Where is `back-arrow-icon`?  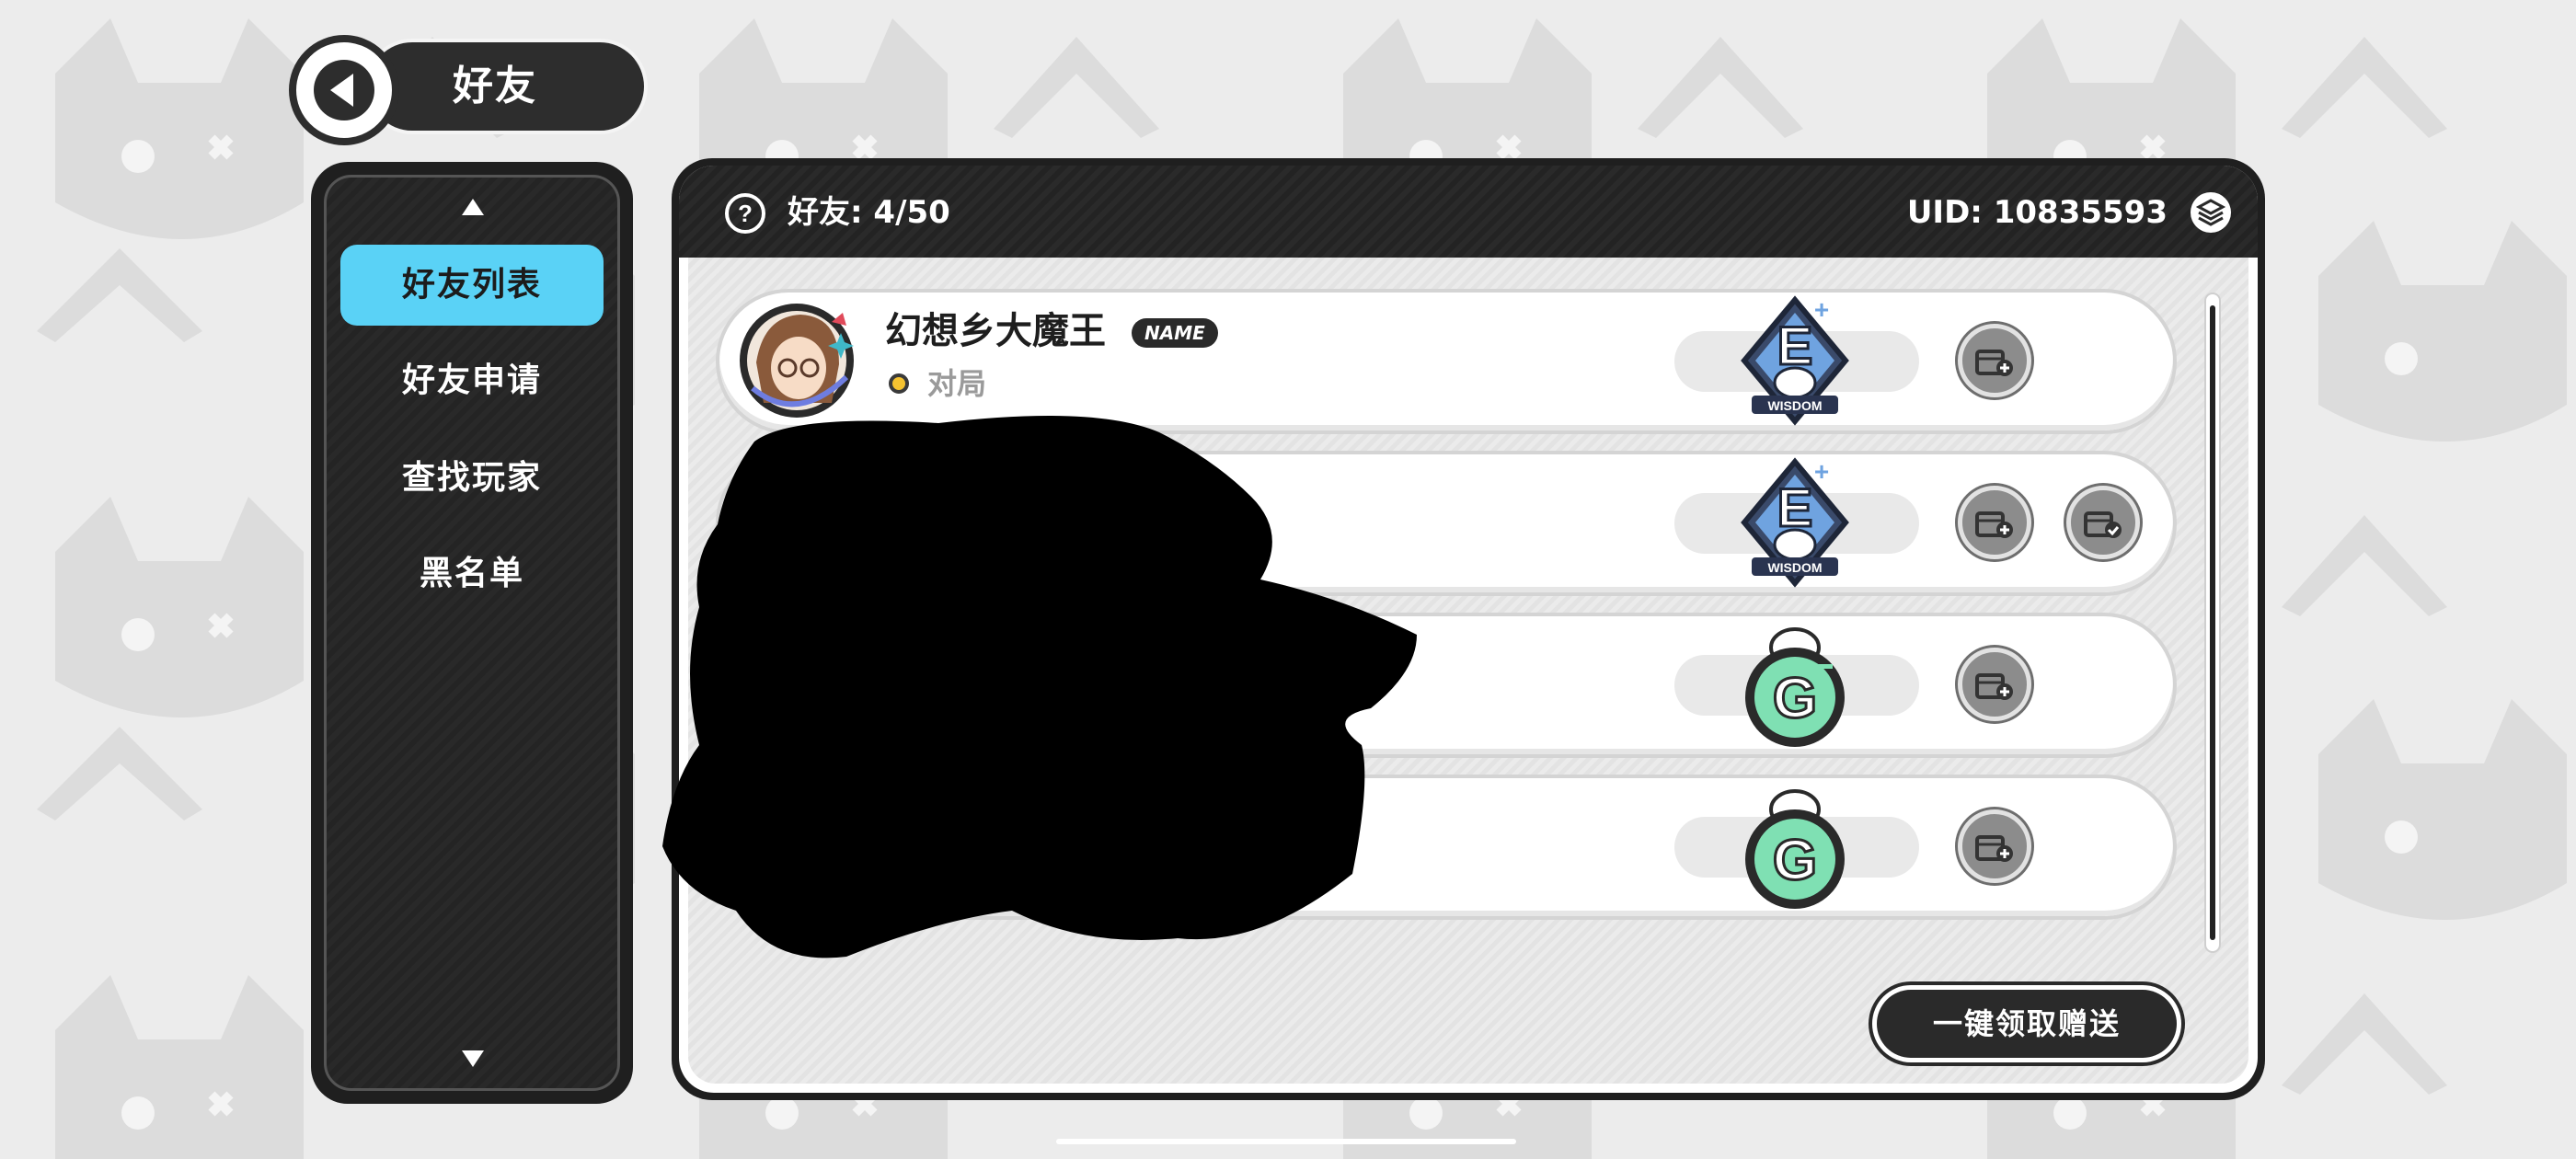
back-arrow-icon is located at coordinates (344, 90).